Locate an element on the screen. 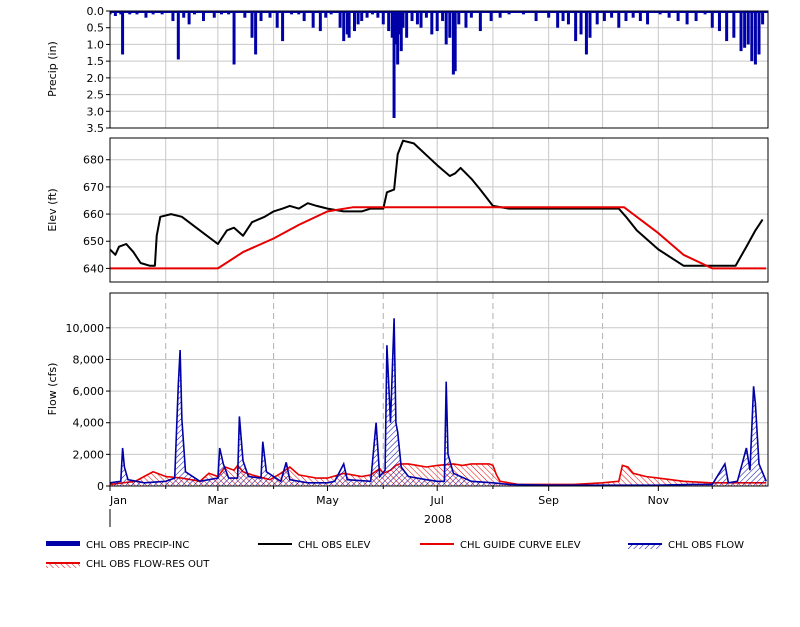 The width and height of the screenshot is (800, 627). legend-label: CHL OBS PRECIP-INC is located at coordinates (137, 545).